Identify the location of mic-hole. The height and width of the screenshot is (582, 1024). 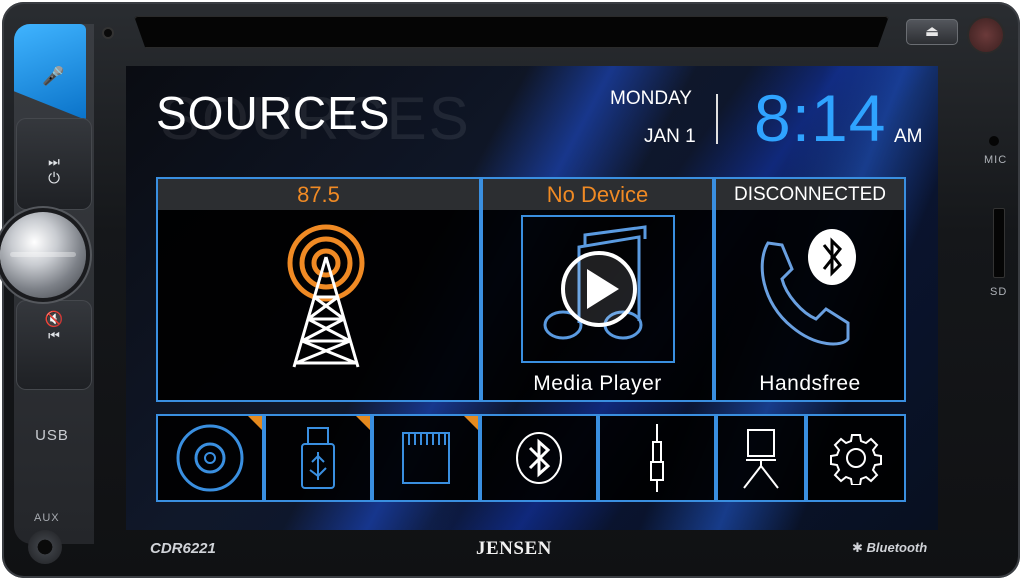
(994, 141).